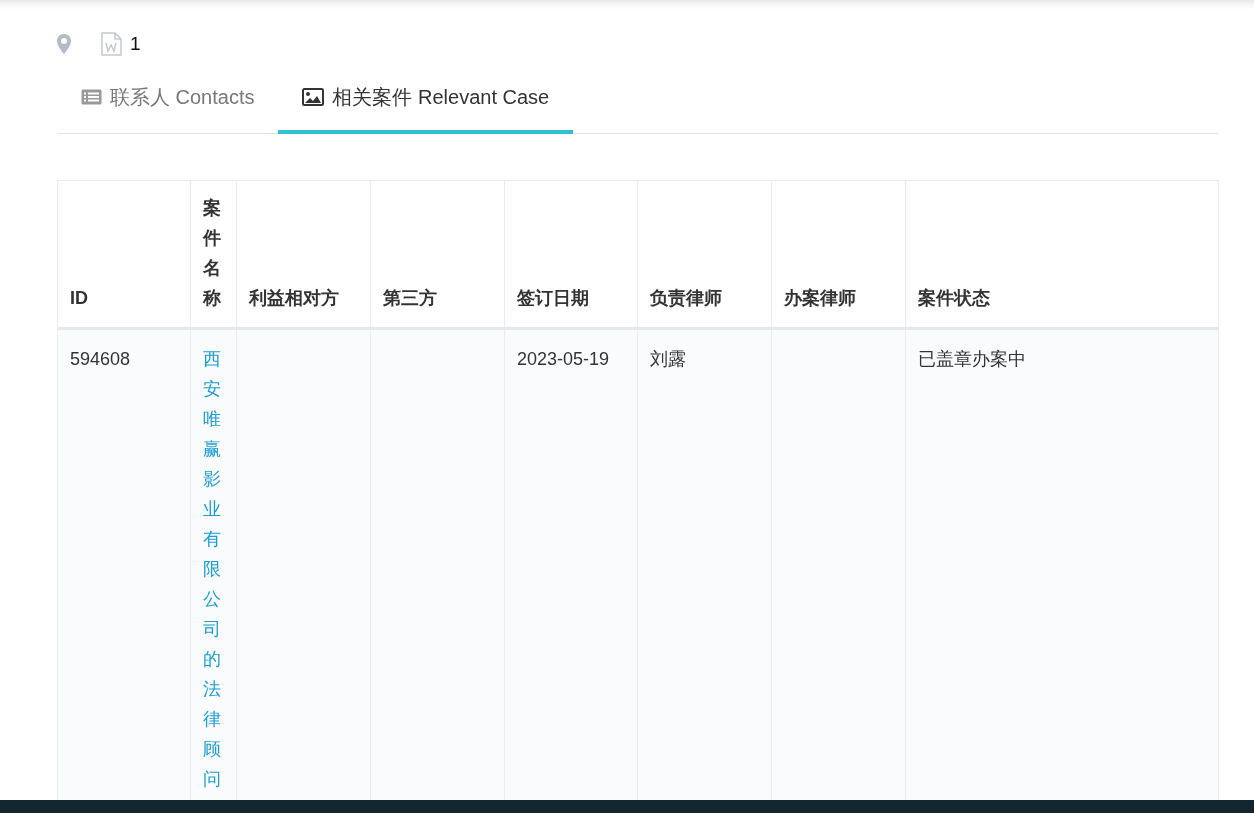 The height and width of the screenshot is (813, 1254). I want to click on table-cell: 2023-05-19, so click(563, 359).